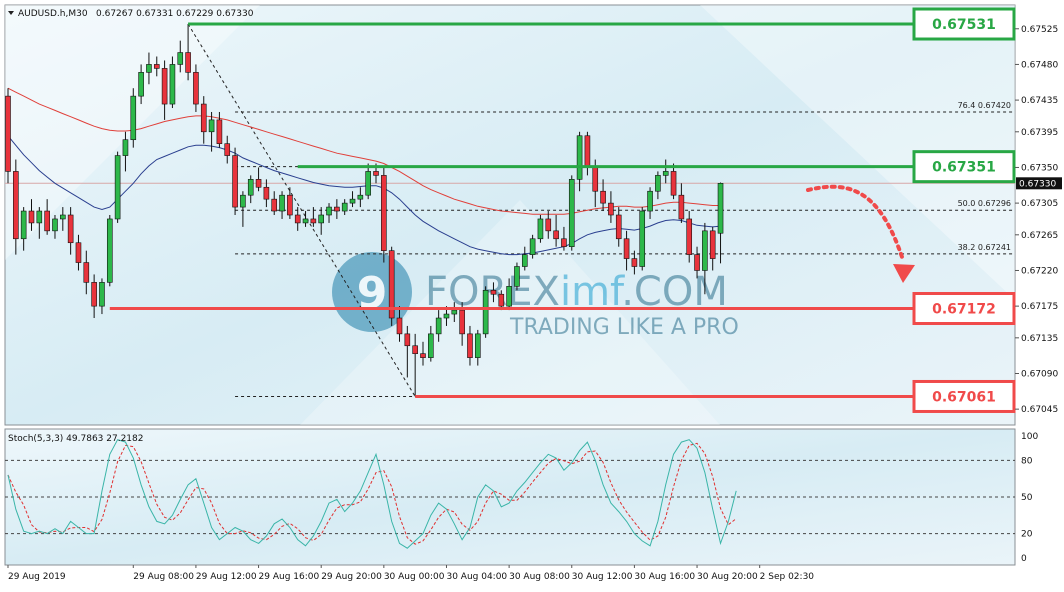 This screenshot has width=1064, height=592. What do you see at coordinates (1037, 184) in the screenshot?
I see `current-price-label: 0.67330` at bounding box center [1037, 184].